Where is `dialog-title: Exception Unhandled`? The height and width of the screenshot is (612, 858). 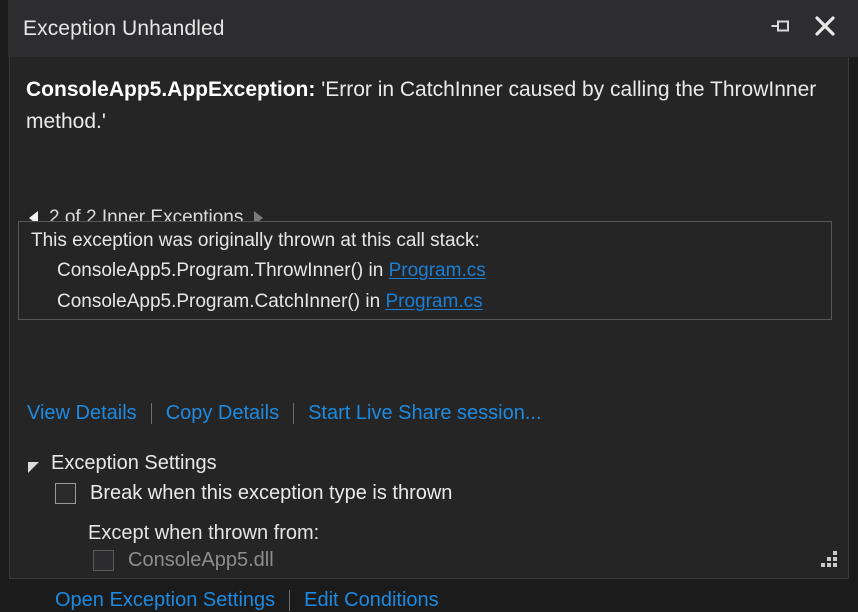 dialog-title: Exception Unhandled is located at coordinates (124, 28).